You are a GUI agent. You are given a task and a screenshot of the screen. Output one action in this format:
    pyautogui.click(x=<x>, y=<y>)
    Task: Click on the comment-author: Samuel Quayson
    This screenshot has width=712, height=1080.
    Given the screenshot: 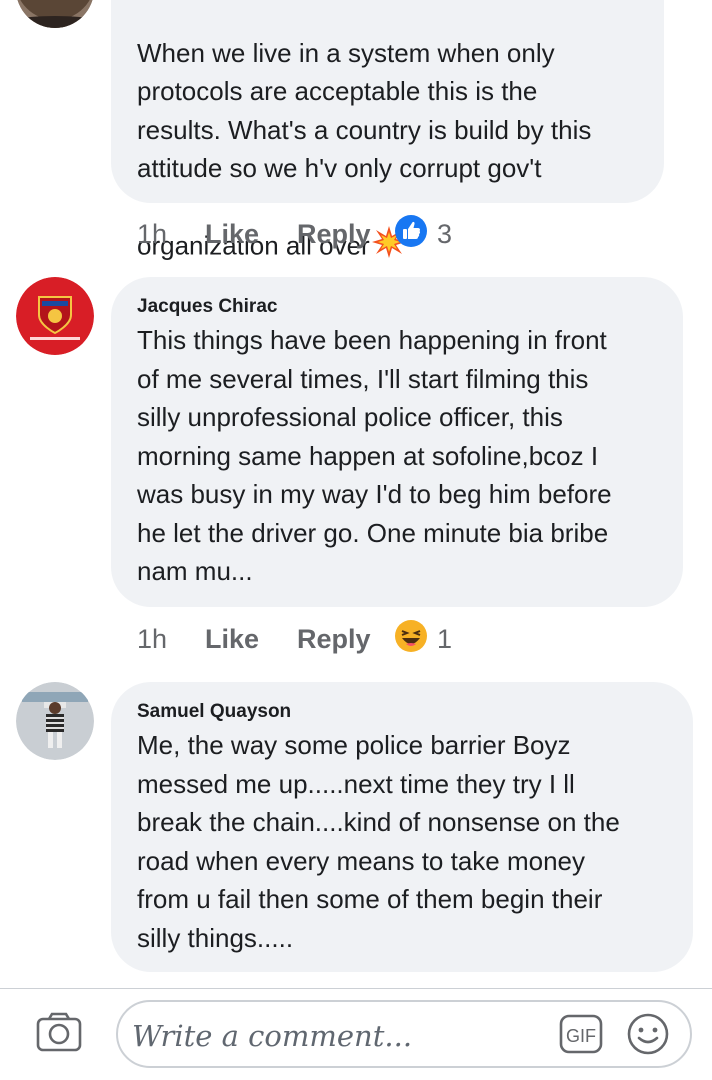 What is the action you would take?
    pyautogui.click(x=214, y=712)
    